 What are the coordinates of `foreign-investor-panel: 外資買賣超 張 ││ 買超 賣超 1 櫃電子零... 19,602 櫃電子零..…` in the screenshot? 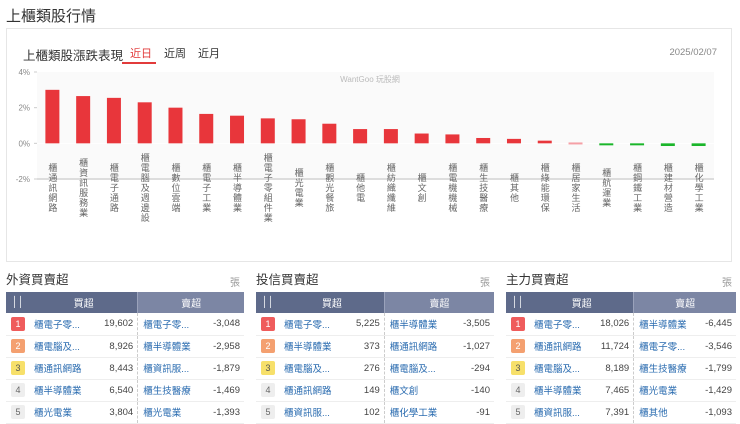 It's located at (125, 347).